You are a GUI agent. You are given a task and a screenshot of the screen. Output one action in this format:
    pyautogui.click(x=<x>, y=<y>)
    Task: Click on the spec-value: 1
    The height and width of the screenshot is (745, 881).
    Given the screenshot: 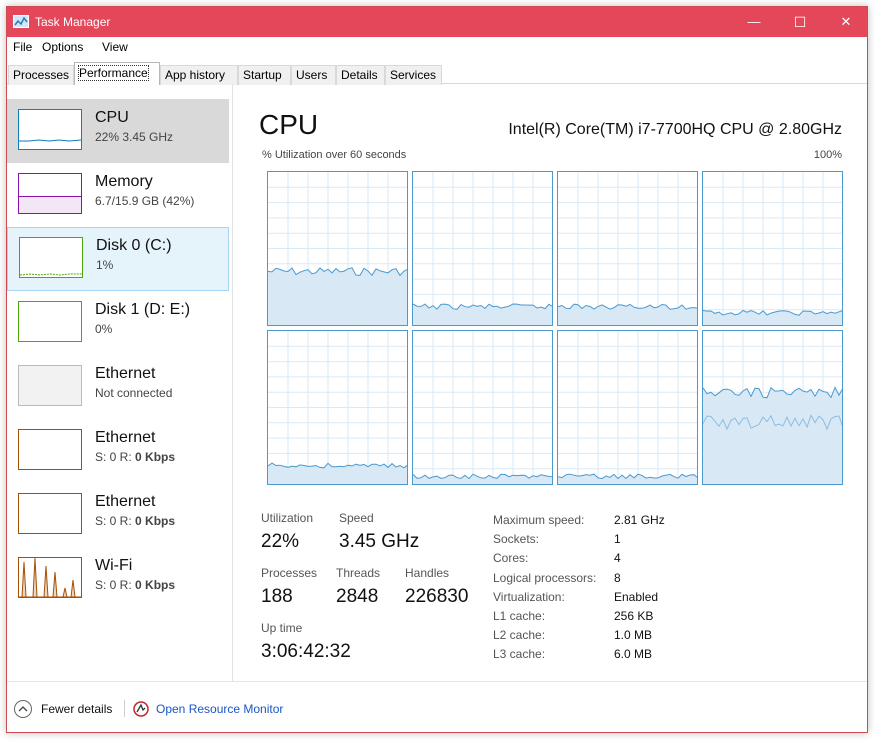 What is the action you would take?
    pyautogui.click(x=617, y=539)
    